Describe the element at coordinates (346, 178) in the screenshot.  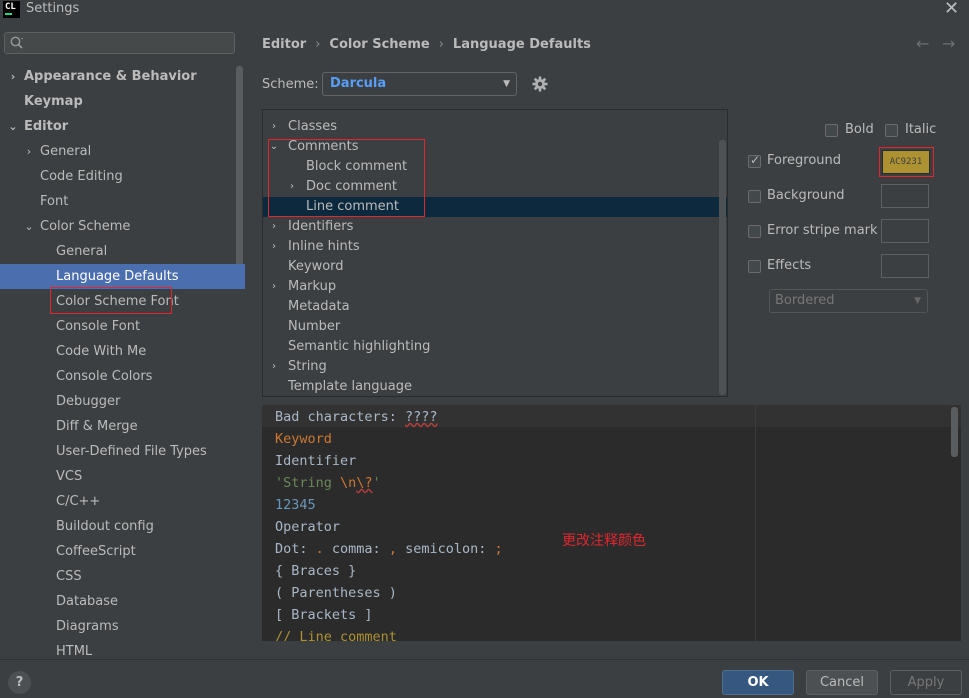
I see `highlight-box-comments` at that location.